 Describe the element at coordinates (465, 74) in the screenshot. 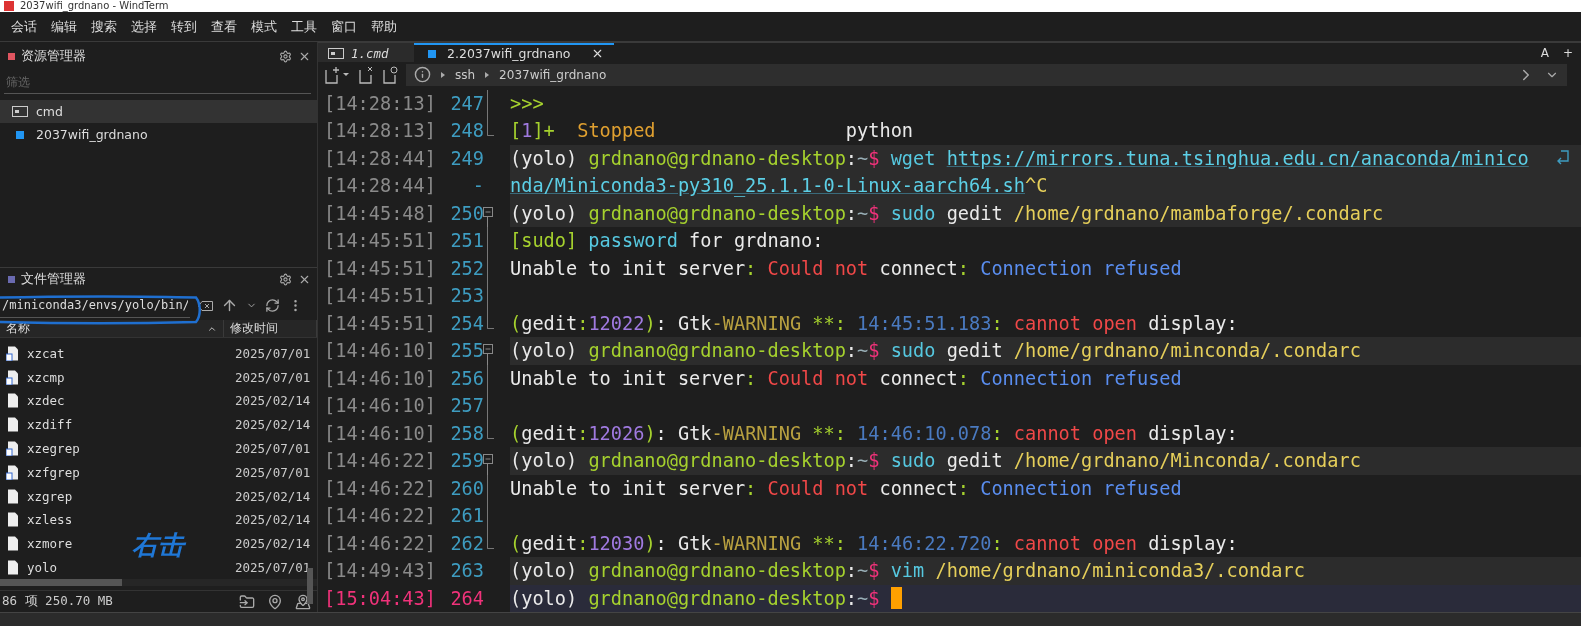

I see `breadcrumb-item: ssh` at that location.